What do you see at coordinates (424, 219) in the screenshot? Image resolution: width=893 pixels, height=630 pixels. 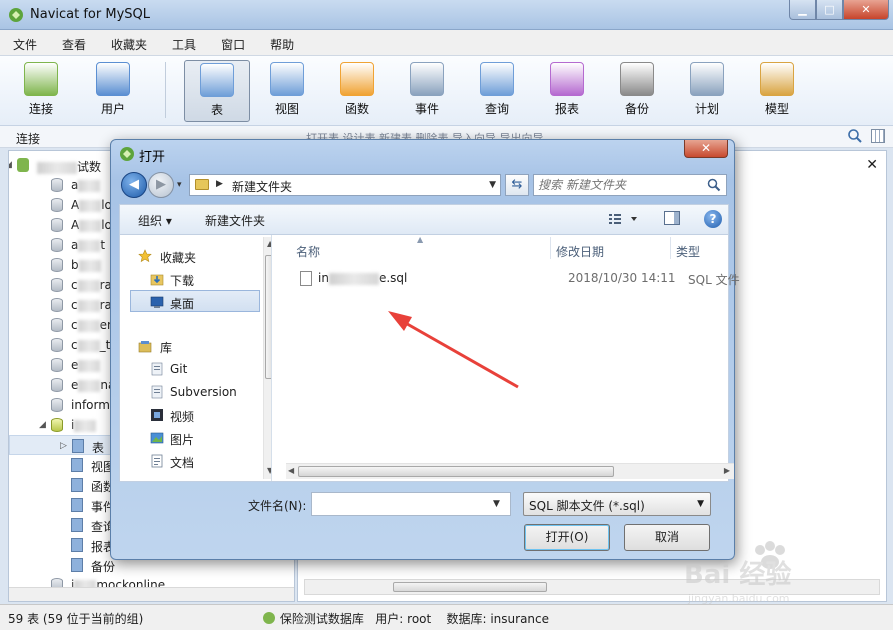 I see `command-bar: 组织 ▾ 新建文件夹 ?` at bounding box center [424, 219].